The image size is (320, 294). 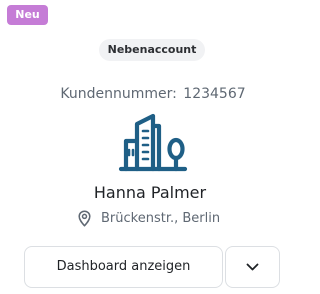 I want to click on customer-number-label: Kundennummer:, so click(x=118, y=94).